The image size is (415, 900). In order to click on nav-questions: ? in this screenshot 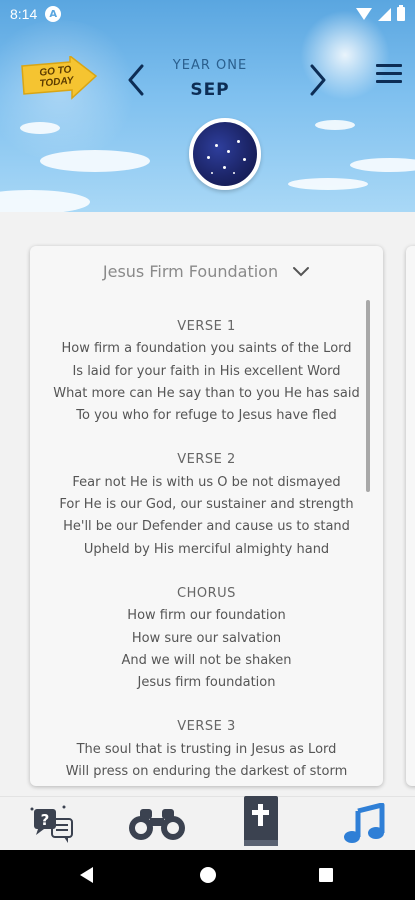, I will do `click(52, 824)`.